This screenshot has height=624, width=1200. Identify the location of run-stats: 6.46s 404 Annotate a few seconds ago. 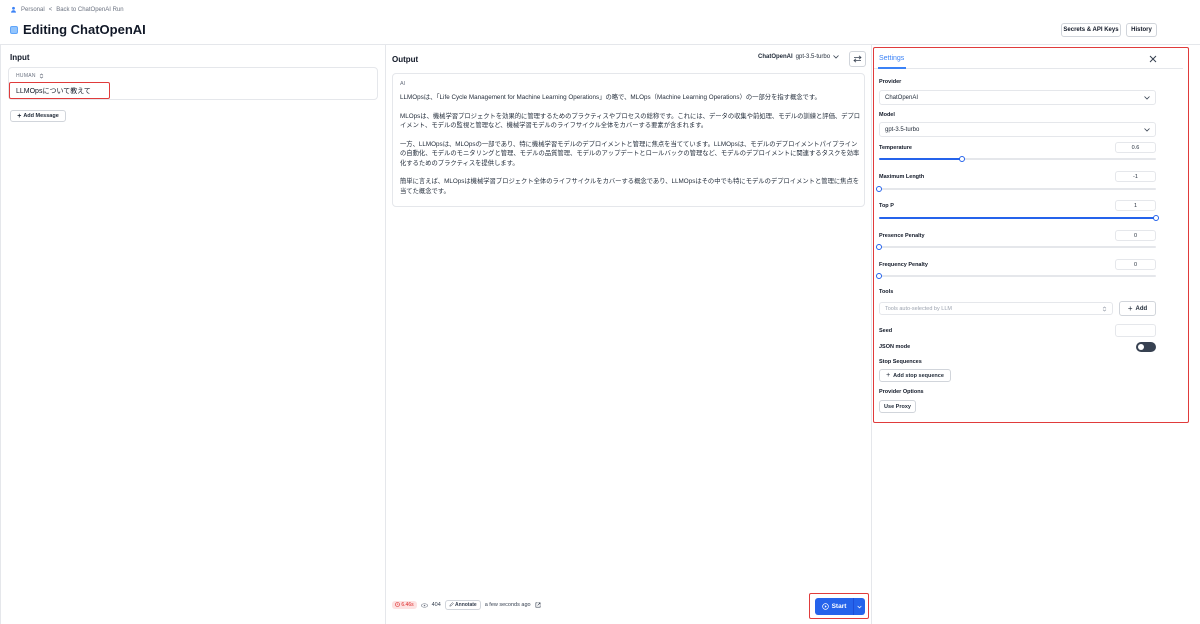
(466, 605).